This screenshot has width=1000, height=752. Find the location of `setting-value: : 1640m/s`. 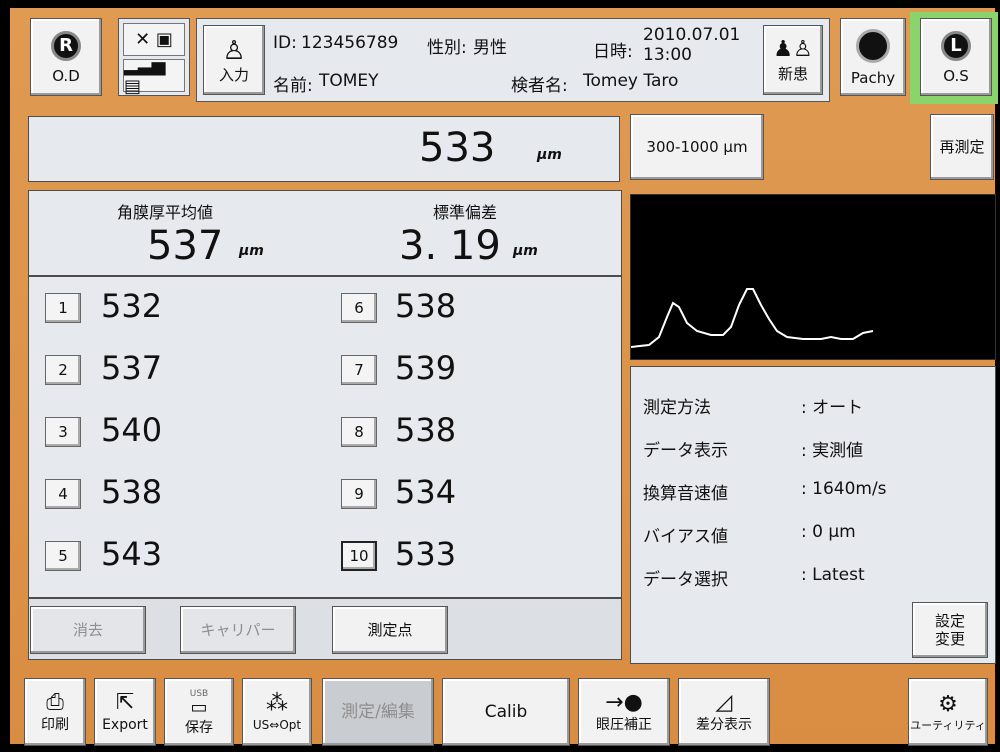

setting-value: : 1640m/s is located at coordinates (844, 489).